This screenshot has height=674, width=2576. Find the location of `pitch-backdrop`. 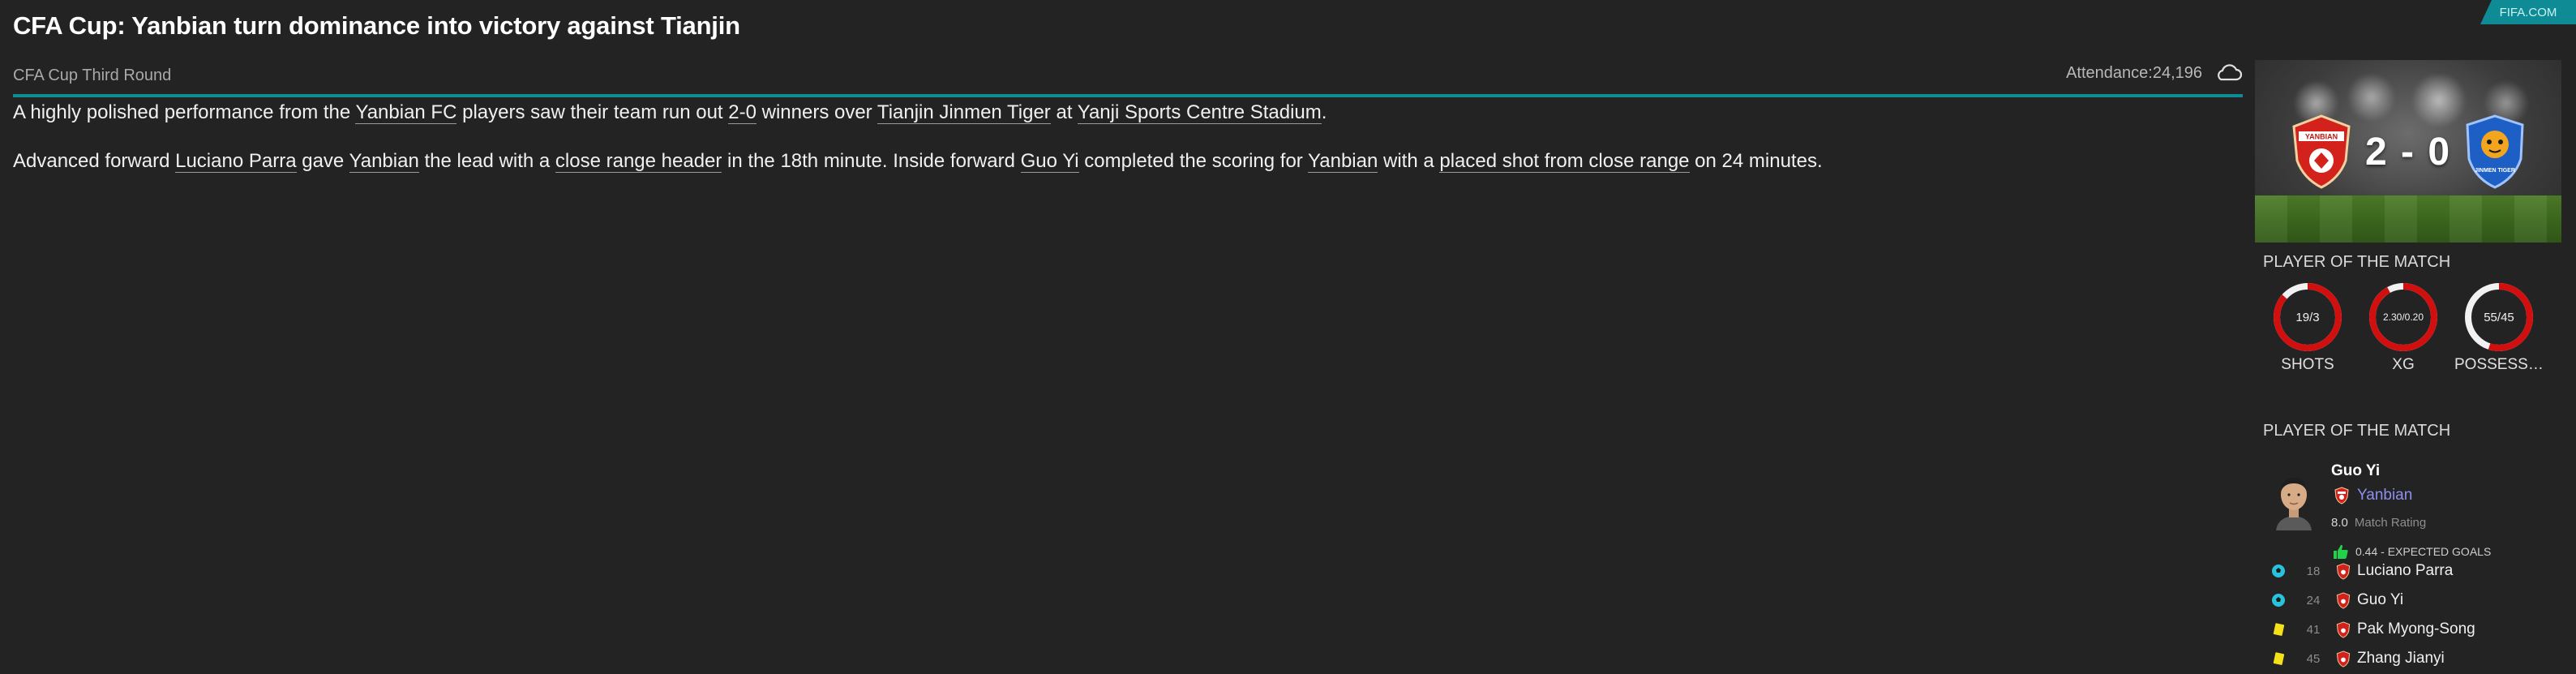

pitch-backdrop is located at coordinates (2408, 219).